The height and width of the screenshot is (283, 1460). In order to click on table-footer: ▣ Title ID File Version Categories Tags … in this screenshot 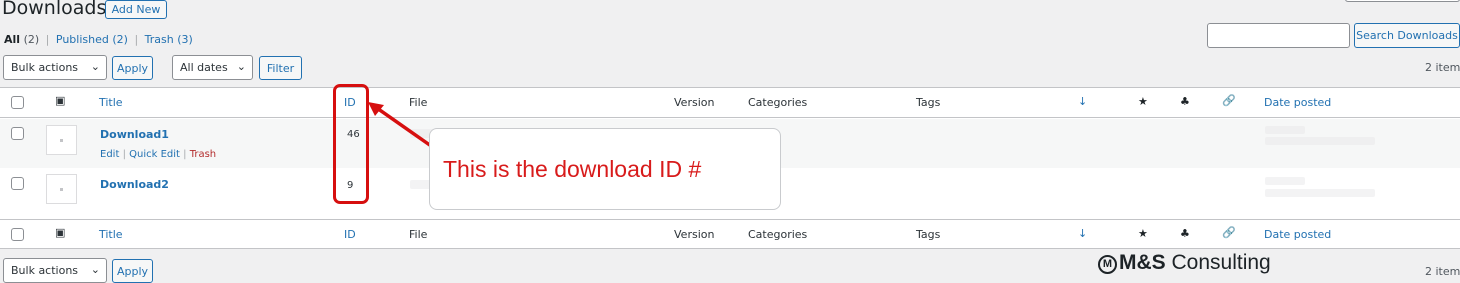, I will do `click(730, 234)`.